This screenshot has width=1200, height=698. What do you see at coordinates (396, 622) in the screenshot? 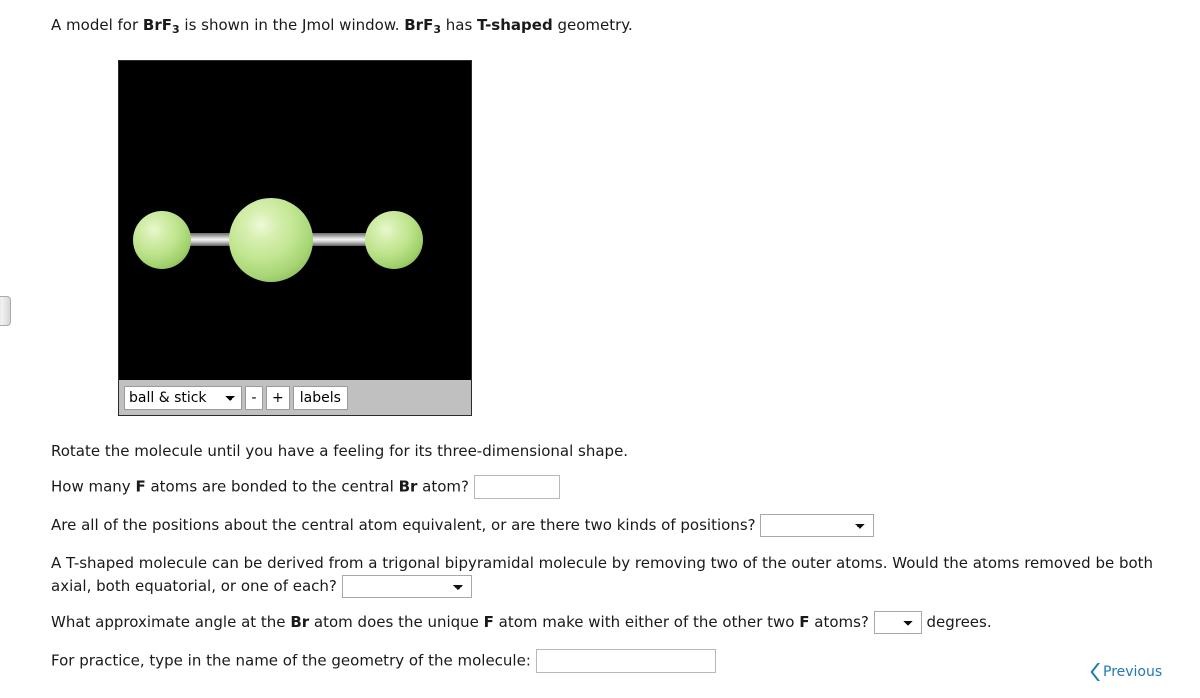
I see `q4-text-mid1: atom does the unique` at bounding box center [396, 622].